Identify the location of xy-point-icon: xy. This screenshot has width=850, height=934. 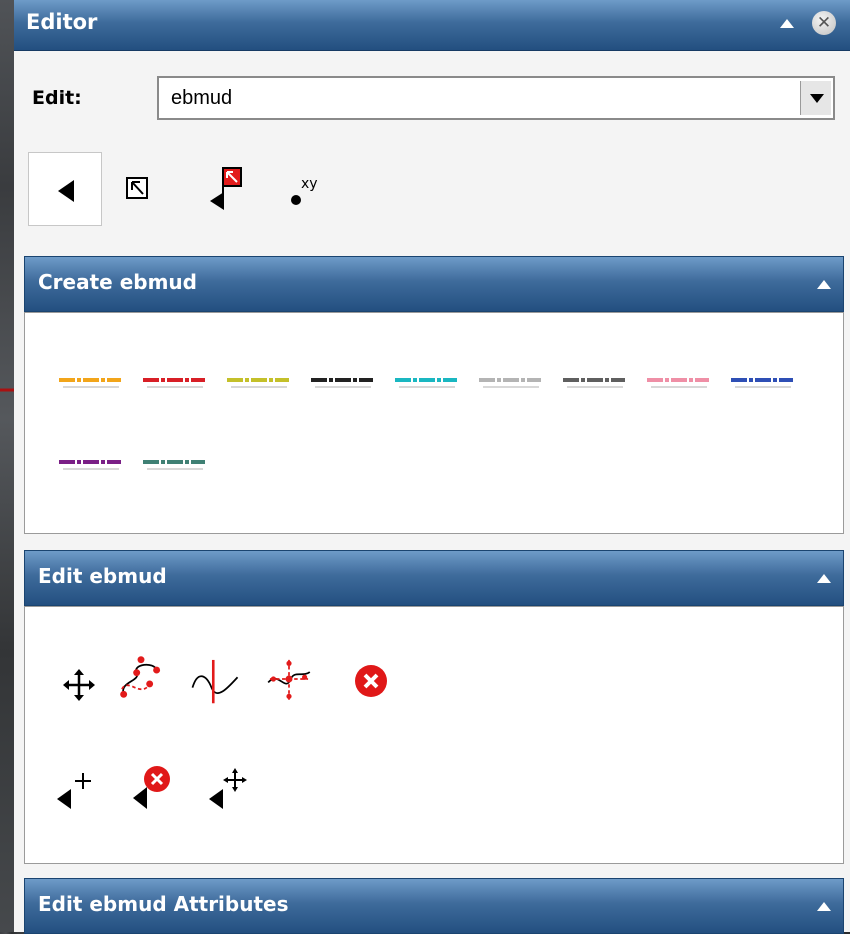
(304, 190).